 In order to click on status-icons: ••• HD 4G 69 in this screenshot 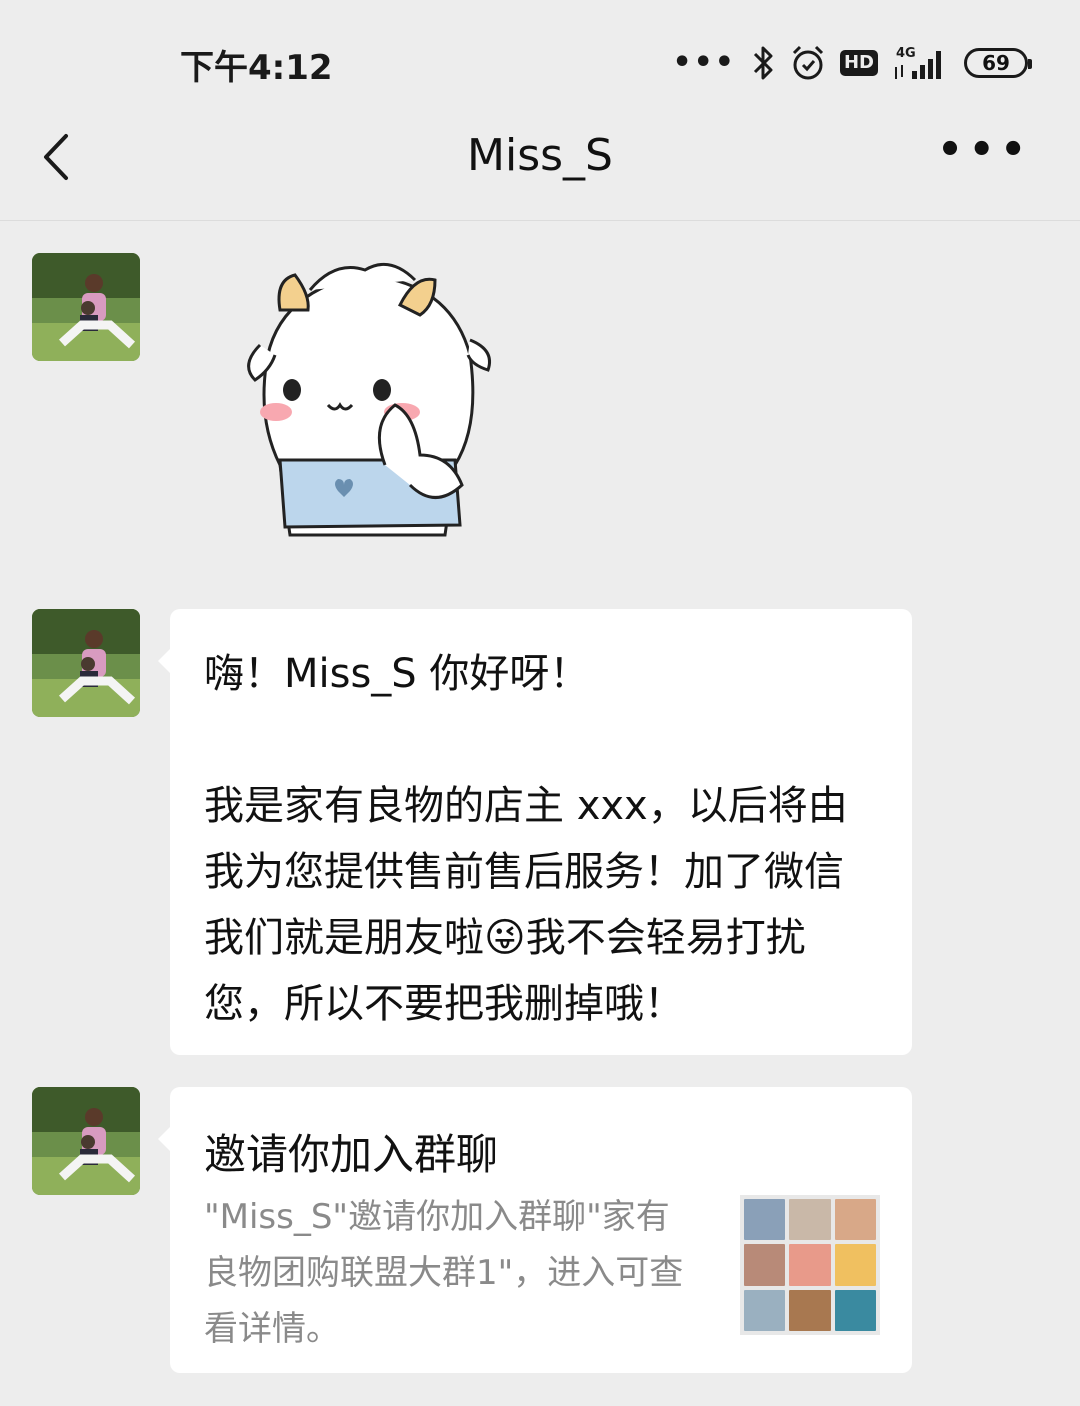, I will do `click(852, 63)`.